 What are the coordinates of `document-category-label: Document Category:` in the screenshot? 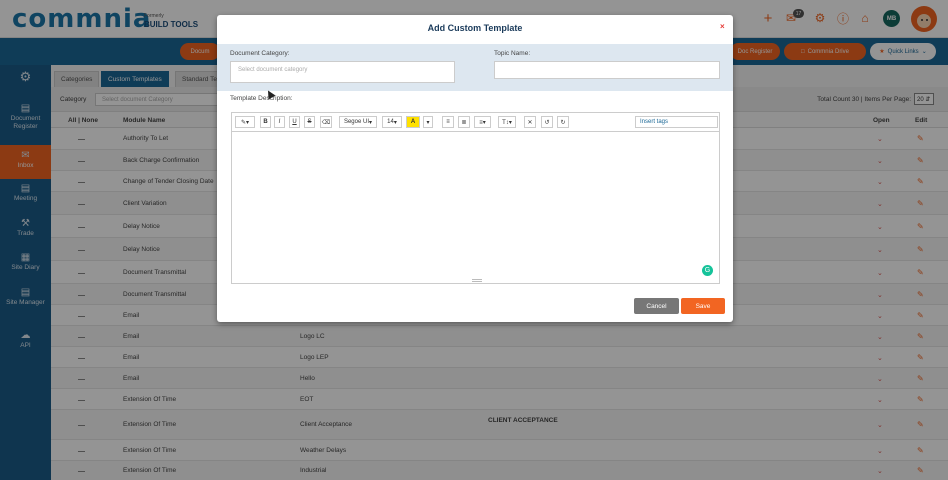 It's located at (260, 53).